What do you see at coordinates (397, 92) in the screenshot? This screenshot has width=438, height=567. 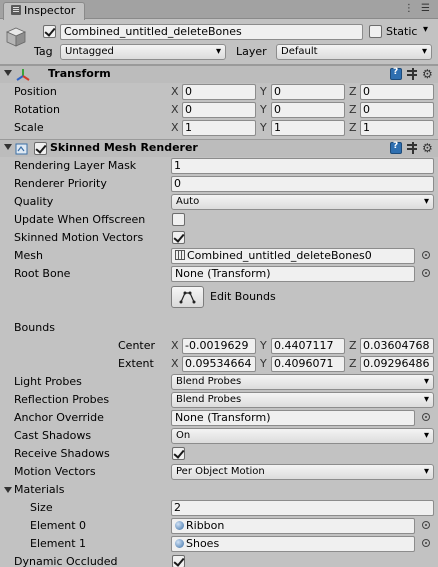 I see `position-z-field: 0` at bounding box center [397, 92].